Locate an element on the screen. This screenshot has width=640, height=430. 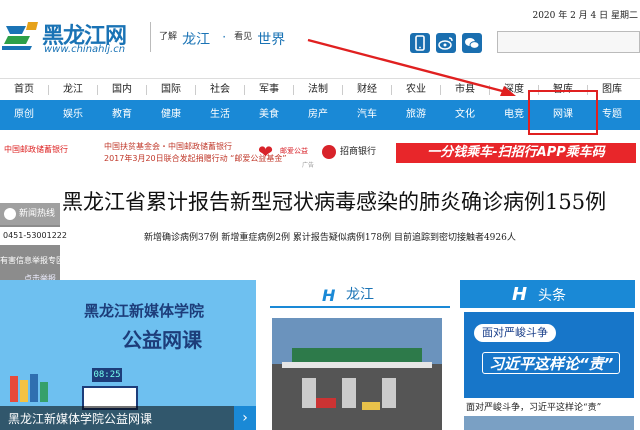
headline-pill: 面对严峻斗争 is located at coordinates (515, 333).